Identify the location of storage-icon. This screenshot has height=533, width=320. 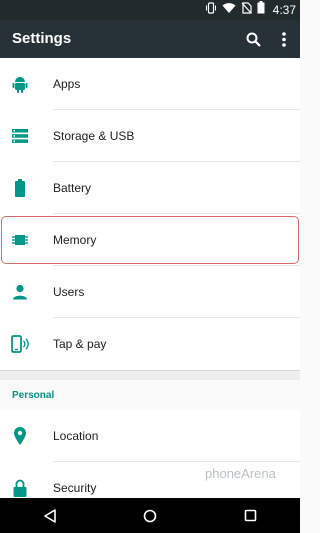
(20, 136).